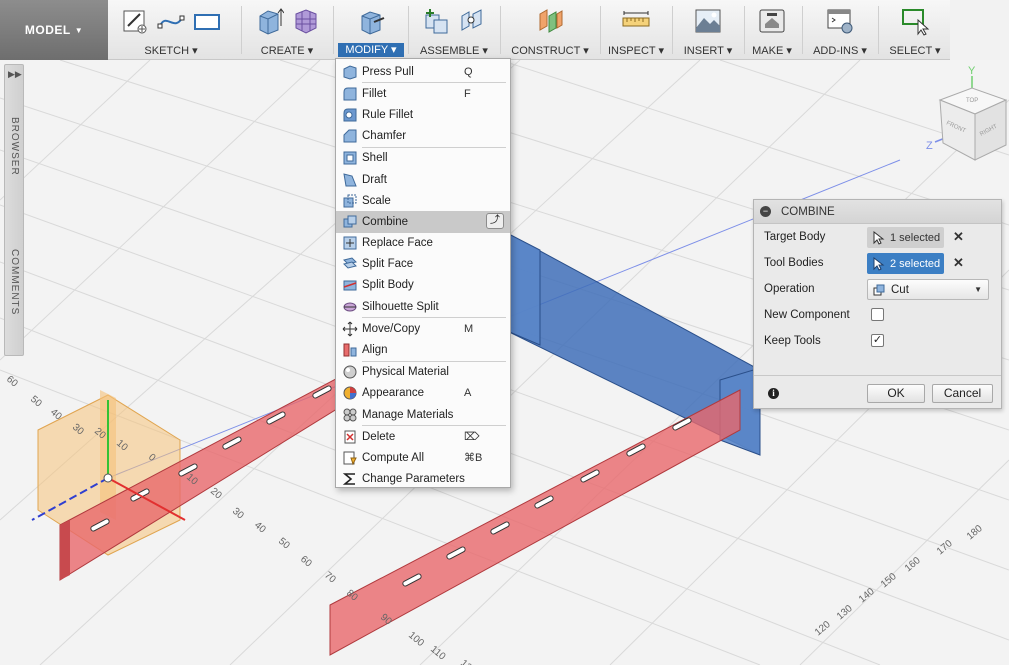 The width and height of the screenshot is (1009, 665). I want to click on make-menu-label: MAKE ▾, so click(772, 50).